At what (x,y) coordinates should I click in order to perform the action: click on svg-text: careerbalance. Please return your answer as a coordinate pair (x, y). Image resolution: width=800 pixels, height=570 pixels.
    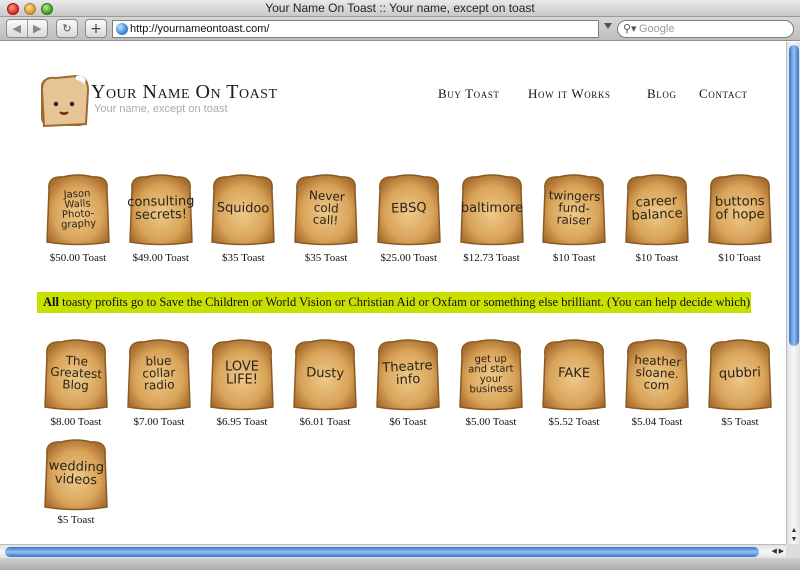
    Looking at the image, I should click on (656, 208).